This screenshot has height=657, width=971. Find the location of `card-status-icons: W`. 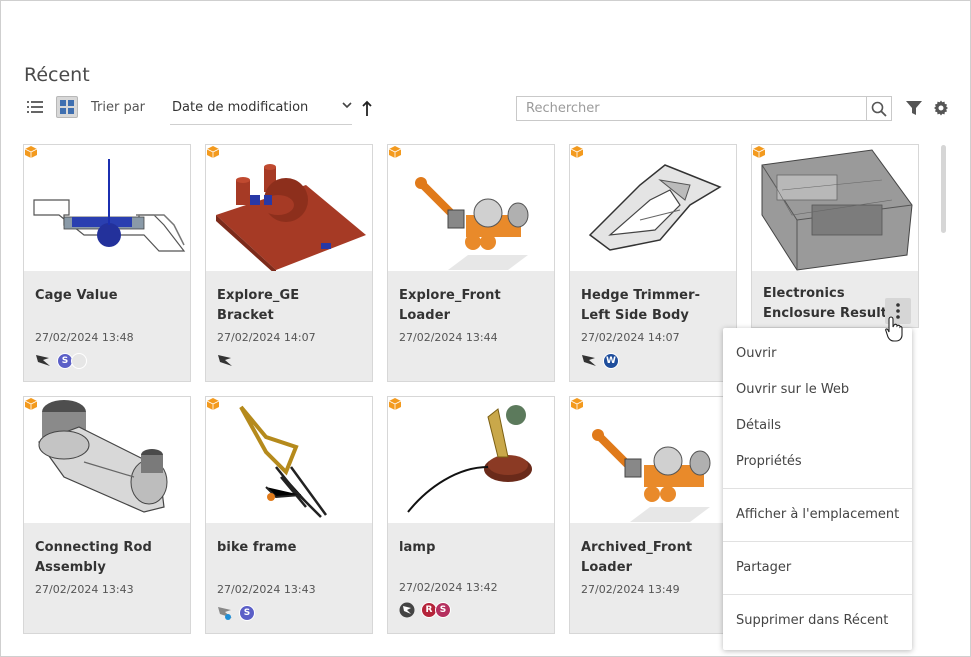

card-status-icons: W is located at coordinates (600, 361).